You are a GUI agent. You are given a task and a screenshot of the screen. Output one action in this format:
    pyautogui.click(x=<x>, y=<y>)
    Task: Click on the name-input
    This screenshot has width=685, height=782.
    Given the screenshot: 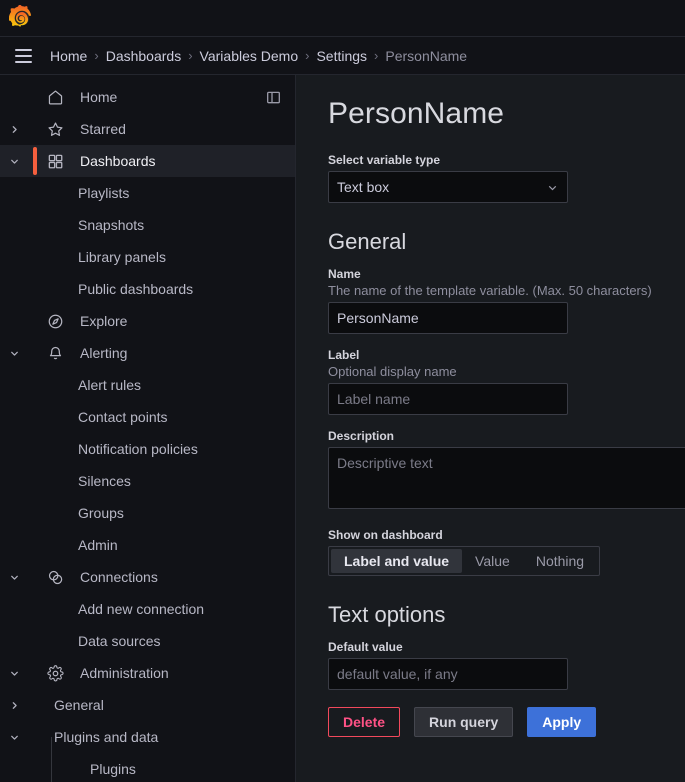 What is the action you would take?
    pyautogui.click(x=448, y=318)
    